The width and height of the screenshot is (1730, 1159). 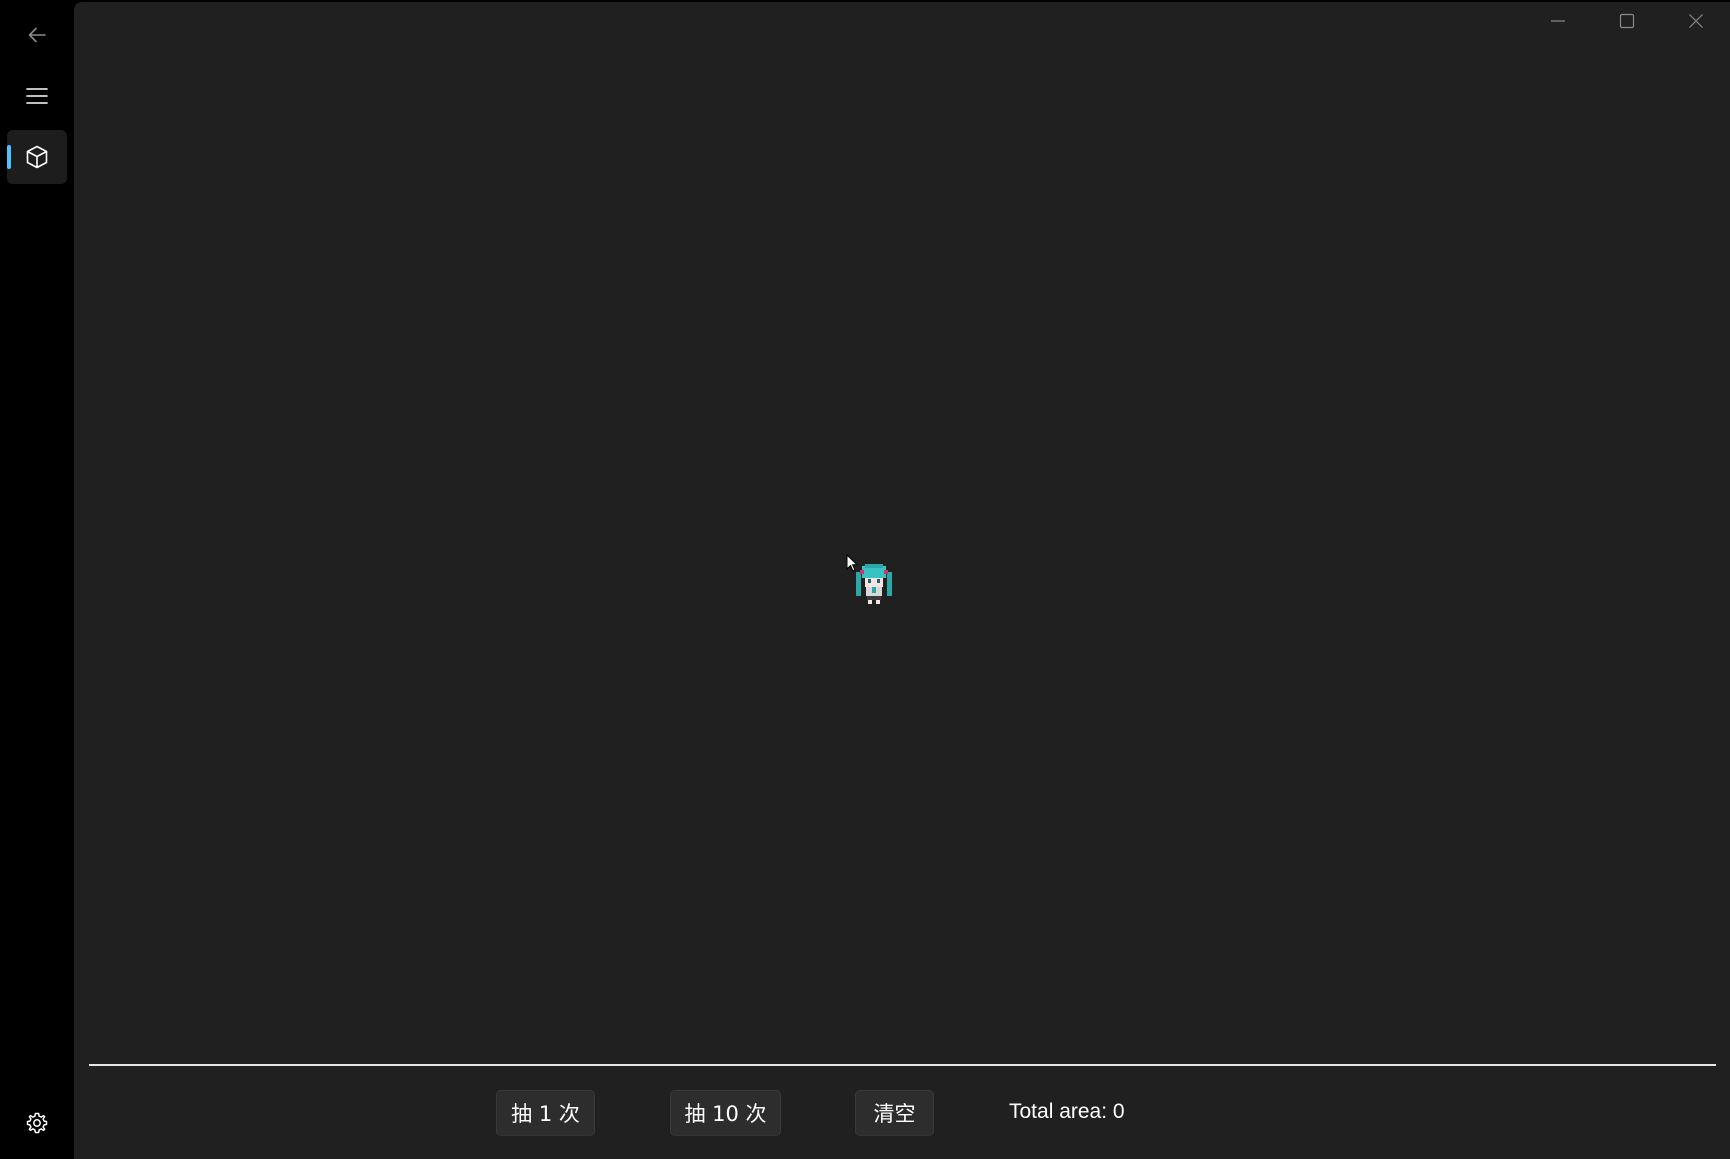 I want to click on selection-indicator, so click(x=9, y=157).